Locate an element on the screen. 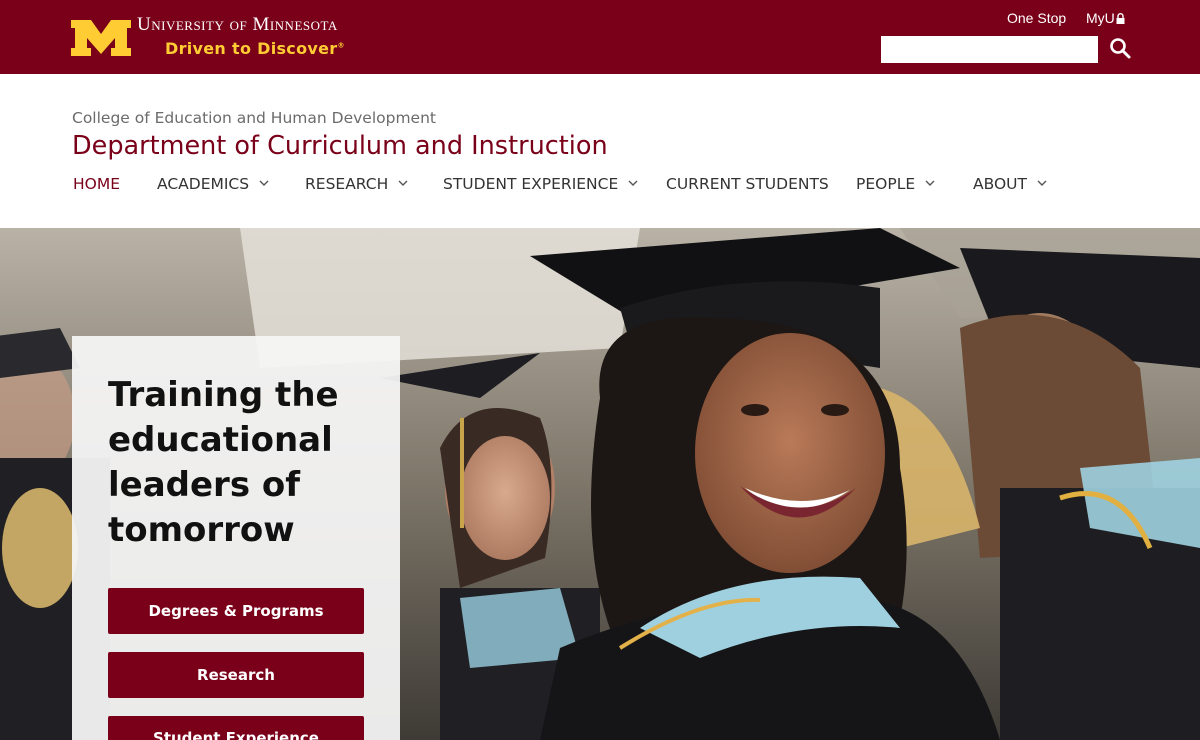  myu-link: MyU is located at coordinates (1105, 18).